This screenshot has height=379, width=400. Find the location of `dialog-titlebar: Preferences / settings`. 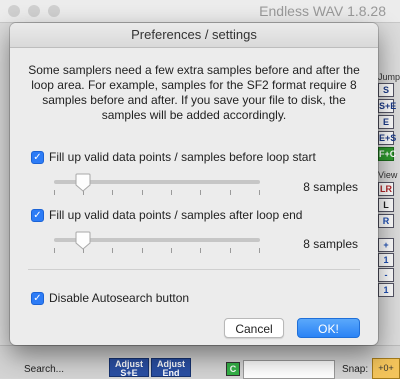

dialog-titlebar: Preferences / settings is located at coordinates (194, 35).